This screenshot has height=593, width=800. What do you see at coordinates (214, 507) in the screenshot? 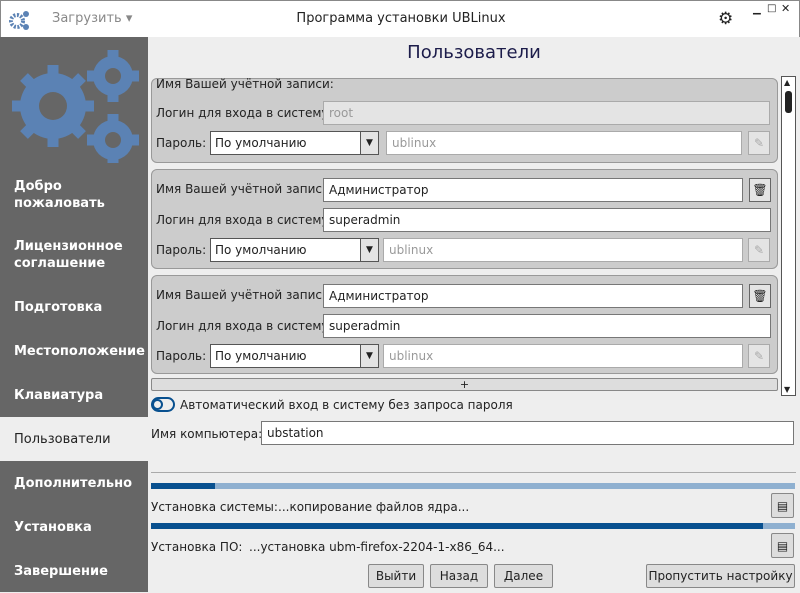
I see `system-install-label: Установка системы:` at bounding box center [214, 507].